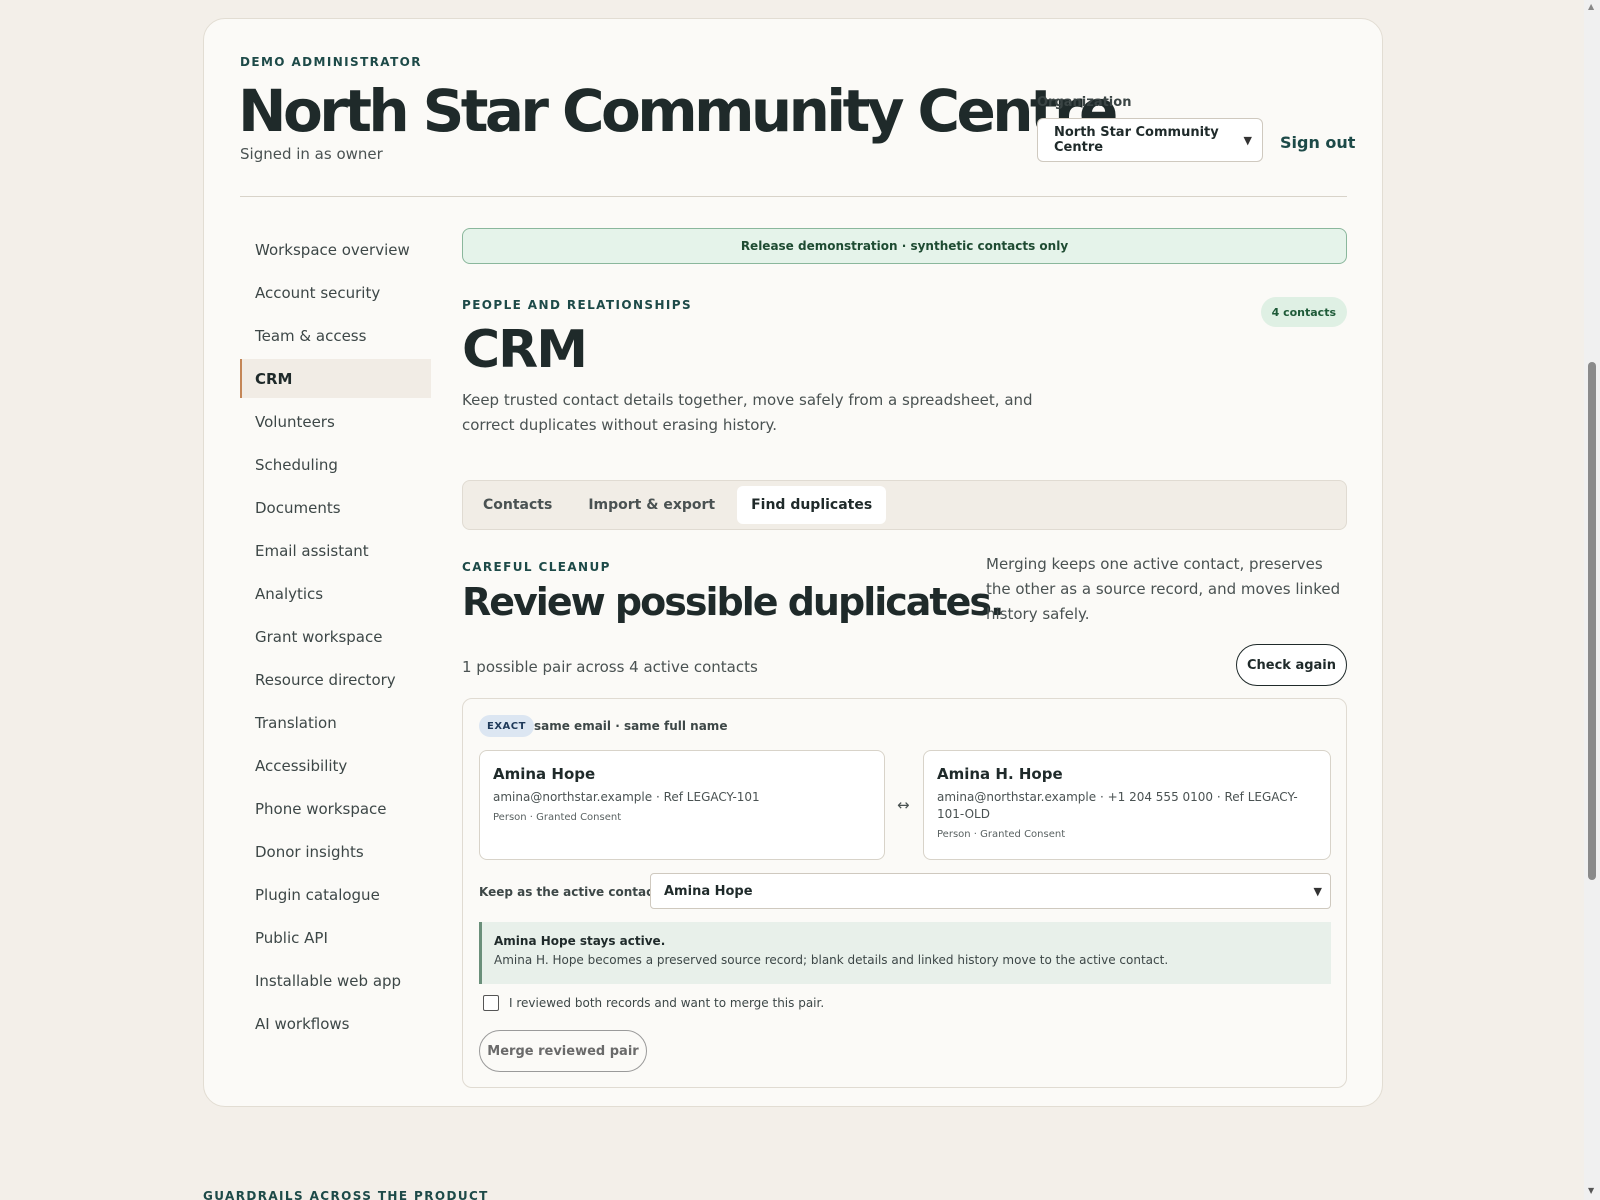 Image resolution: width=1600 pixels, height=1200 pixels. Describe the element at coordinates (335, 421) in the screenshot. I see `sidebar-item-volunteers: Volunteers` at that location.